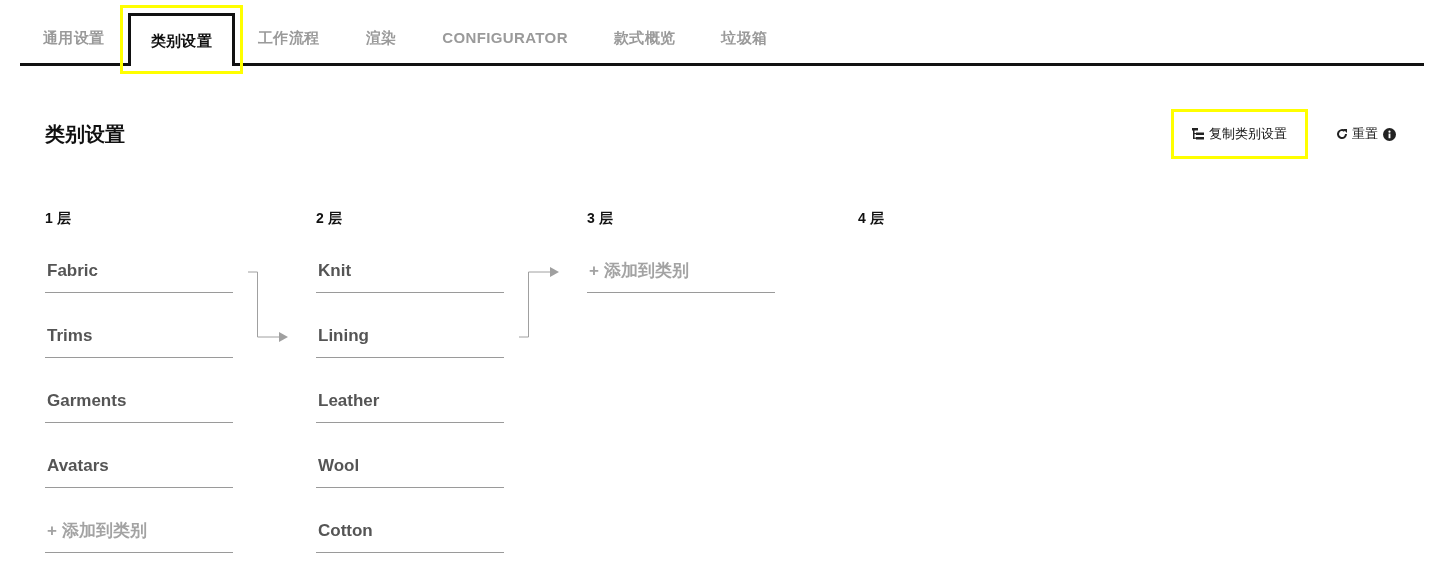 The image size is (1444, 565). Describe the element at coordinates (139, 271) in the screenshot. I see `category-item: Fabric` at that location.